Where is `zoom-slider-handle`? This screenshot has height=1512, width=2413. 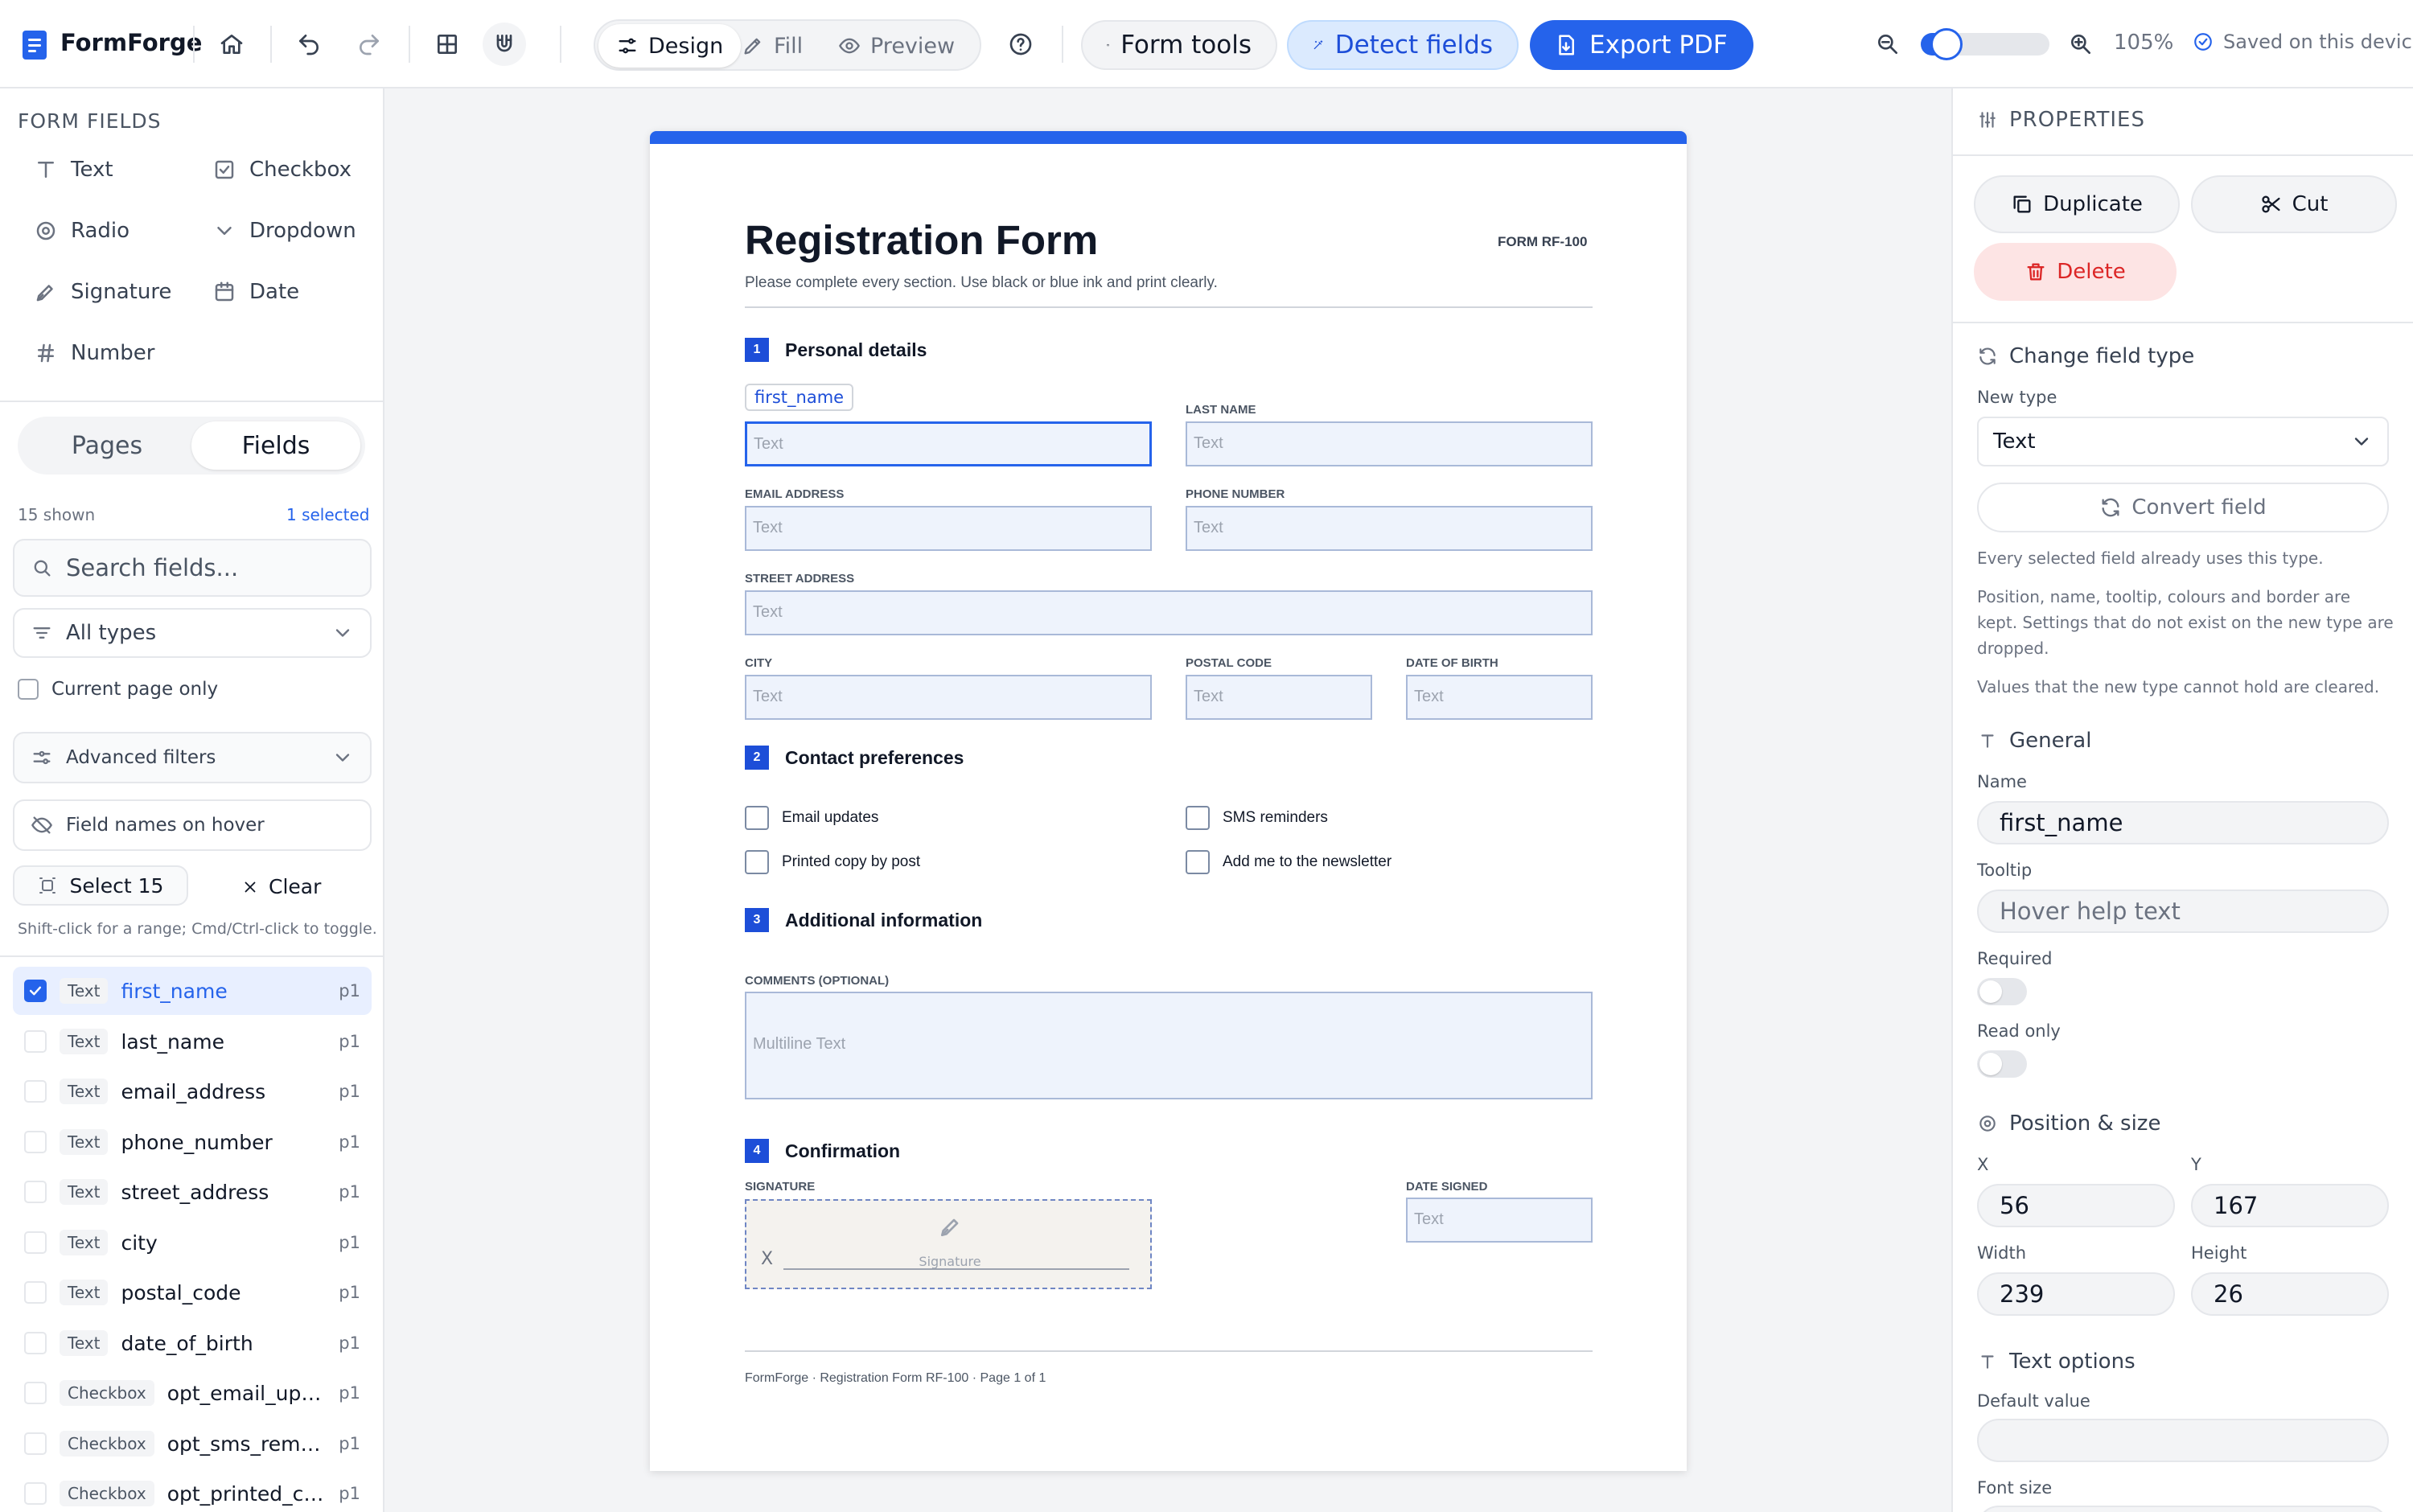 zoom-slider-handle is located at coordinates (1946, 44).